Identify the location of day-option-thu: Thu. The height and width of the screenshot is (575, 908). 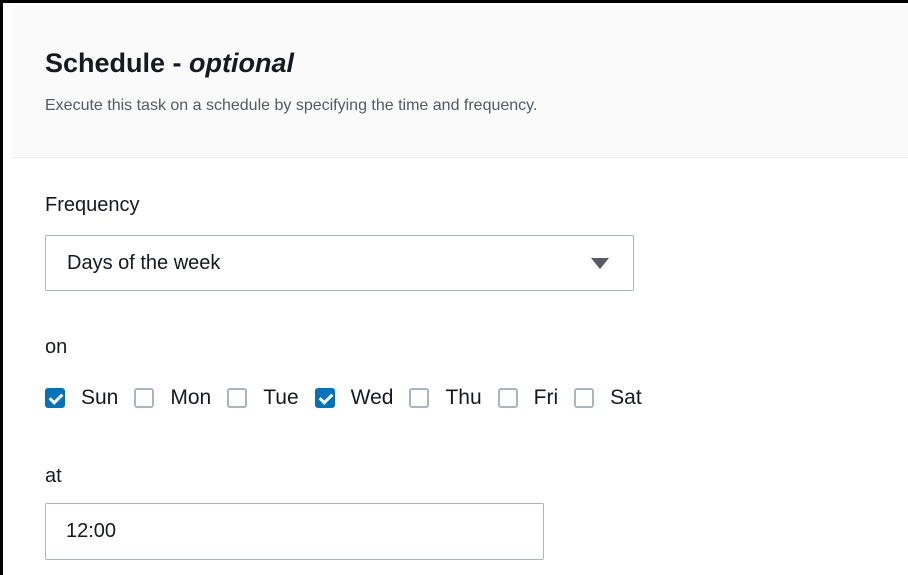
(445, 398).